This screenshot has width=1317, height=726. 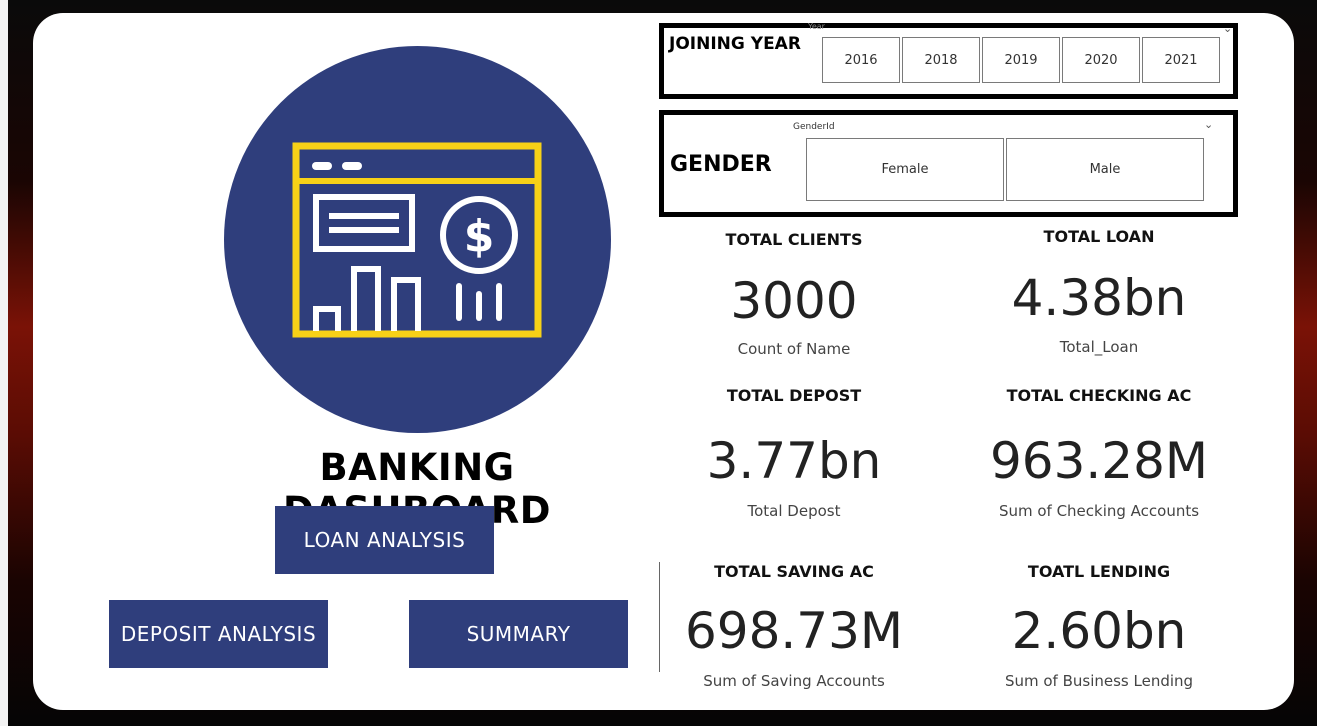 What do you see at coordinates (4, 363) in the screenshot?
I see `window-edge` at bounding box center [4, 363].